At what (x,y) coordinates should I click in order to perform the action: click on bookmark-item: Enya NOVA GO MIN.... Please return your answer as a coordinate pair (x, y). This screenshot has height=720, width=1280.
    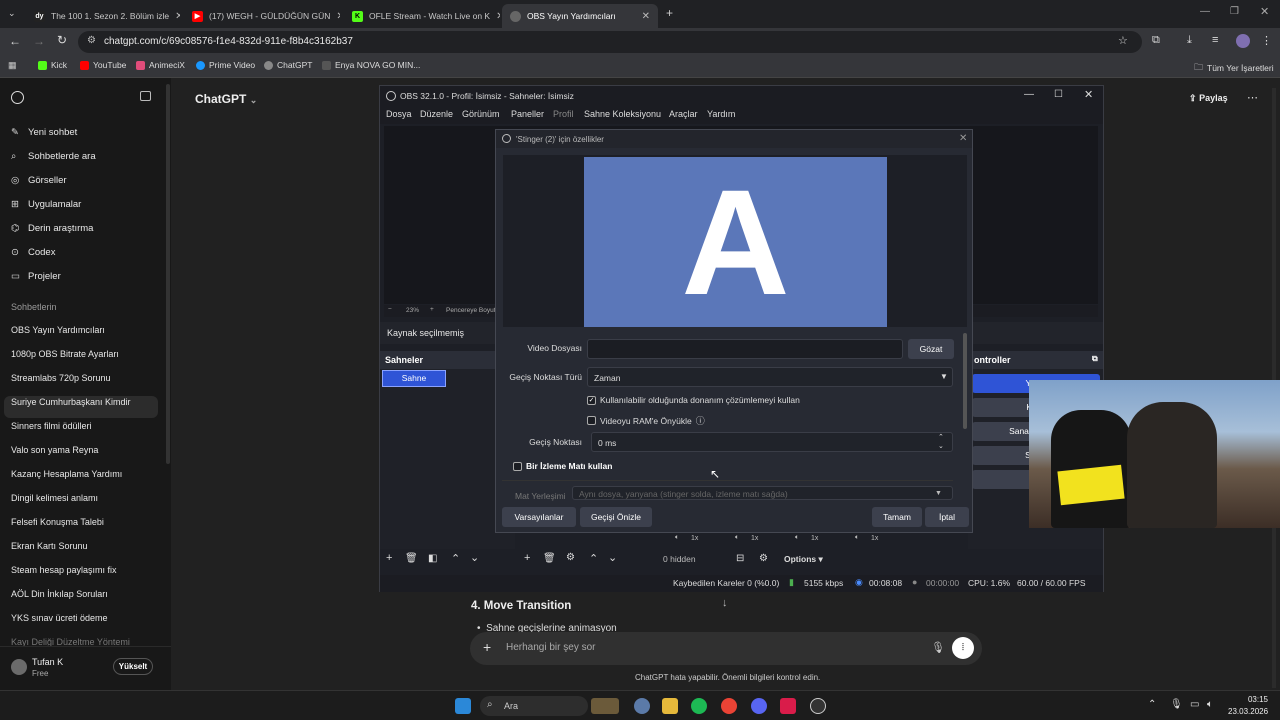
    Looking at the image, I should click on (371, 65).